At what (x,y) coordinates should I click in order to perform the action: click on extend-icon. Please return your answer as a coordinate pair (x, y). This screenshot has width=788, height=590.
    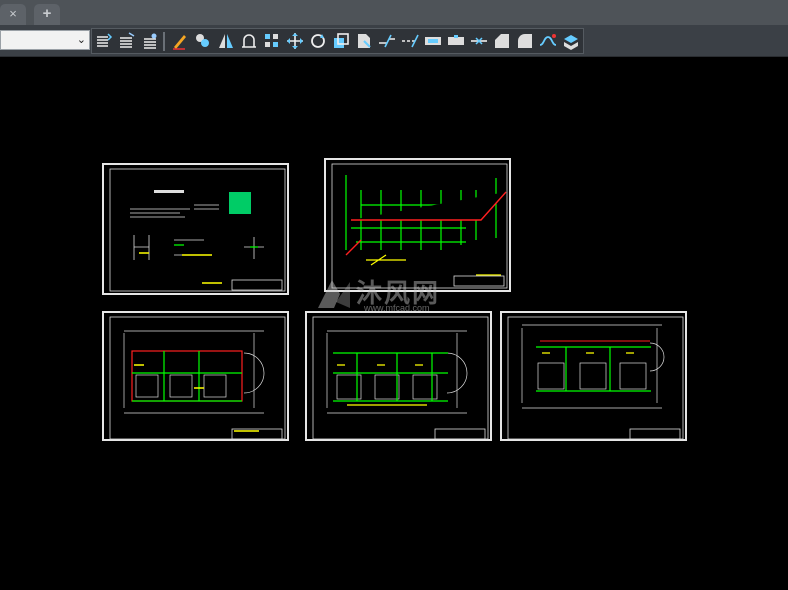
    Looking at the image, I should click on (410, 41).